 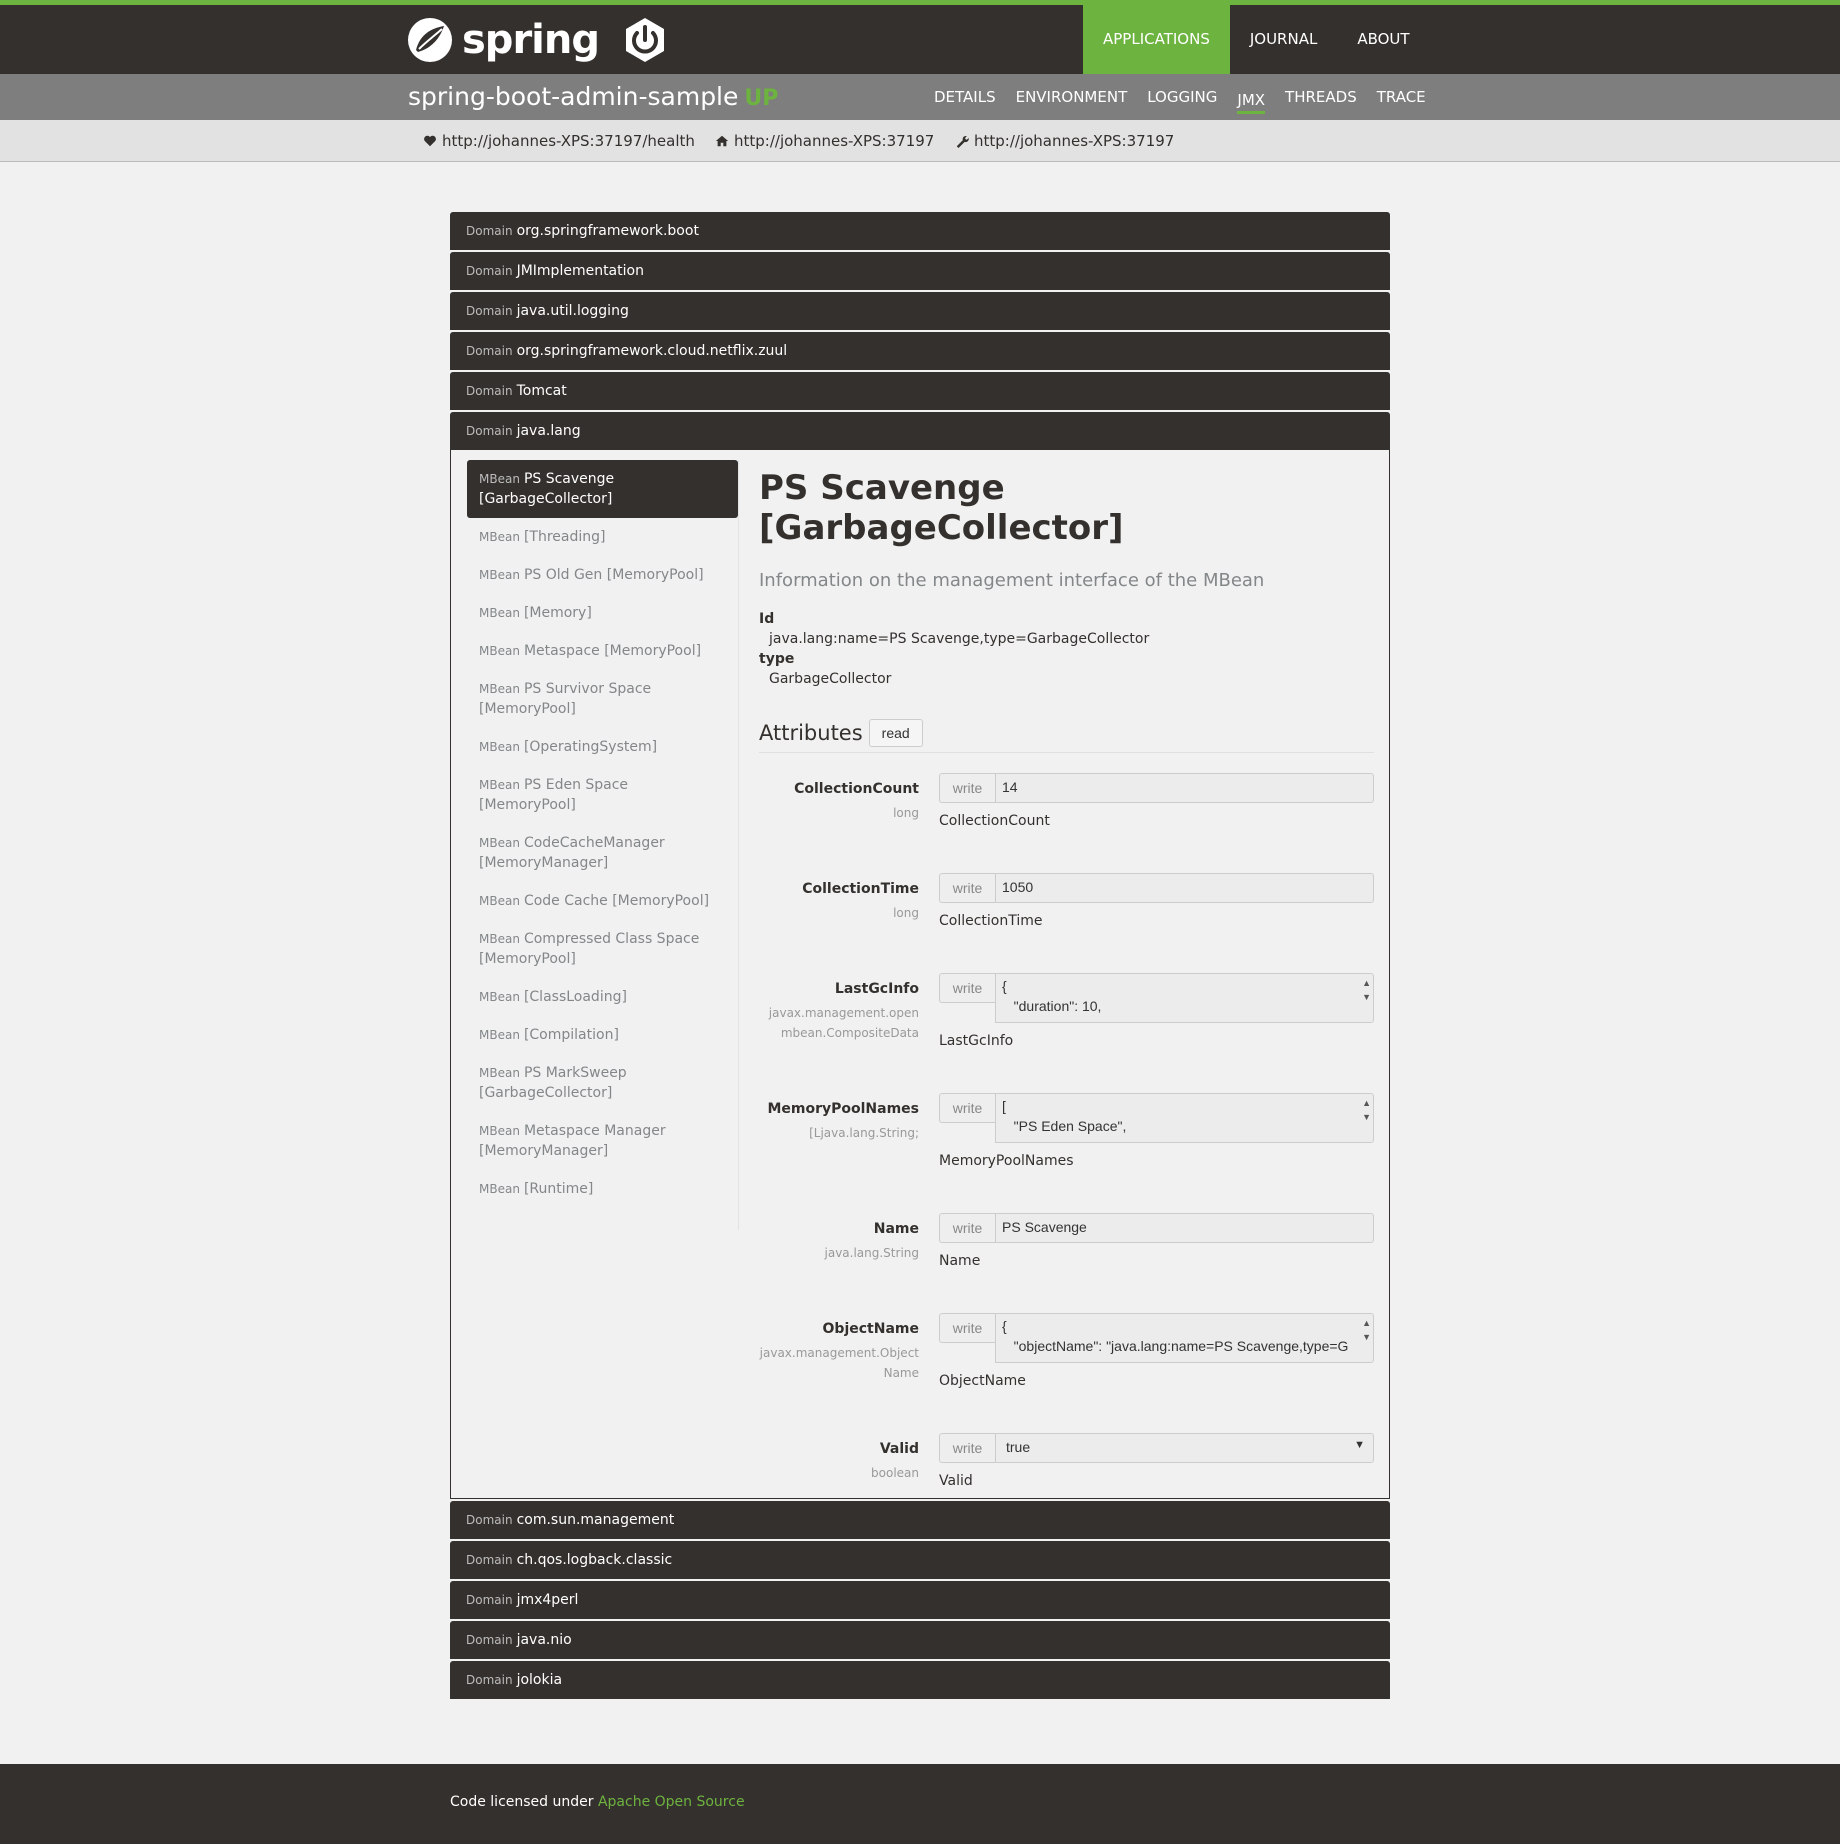 I want to click on attribute-name: Name, so click(x=896, y=1229).